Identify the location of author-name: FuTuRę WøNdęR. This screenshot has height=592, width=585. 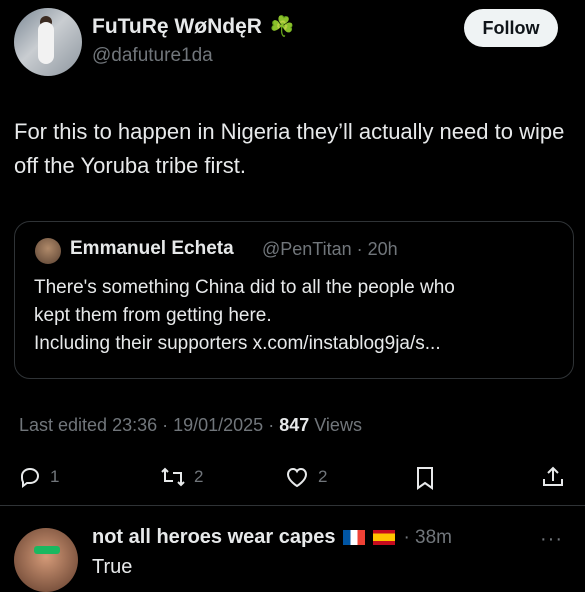
(177, 27).